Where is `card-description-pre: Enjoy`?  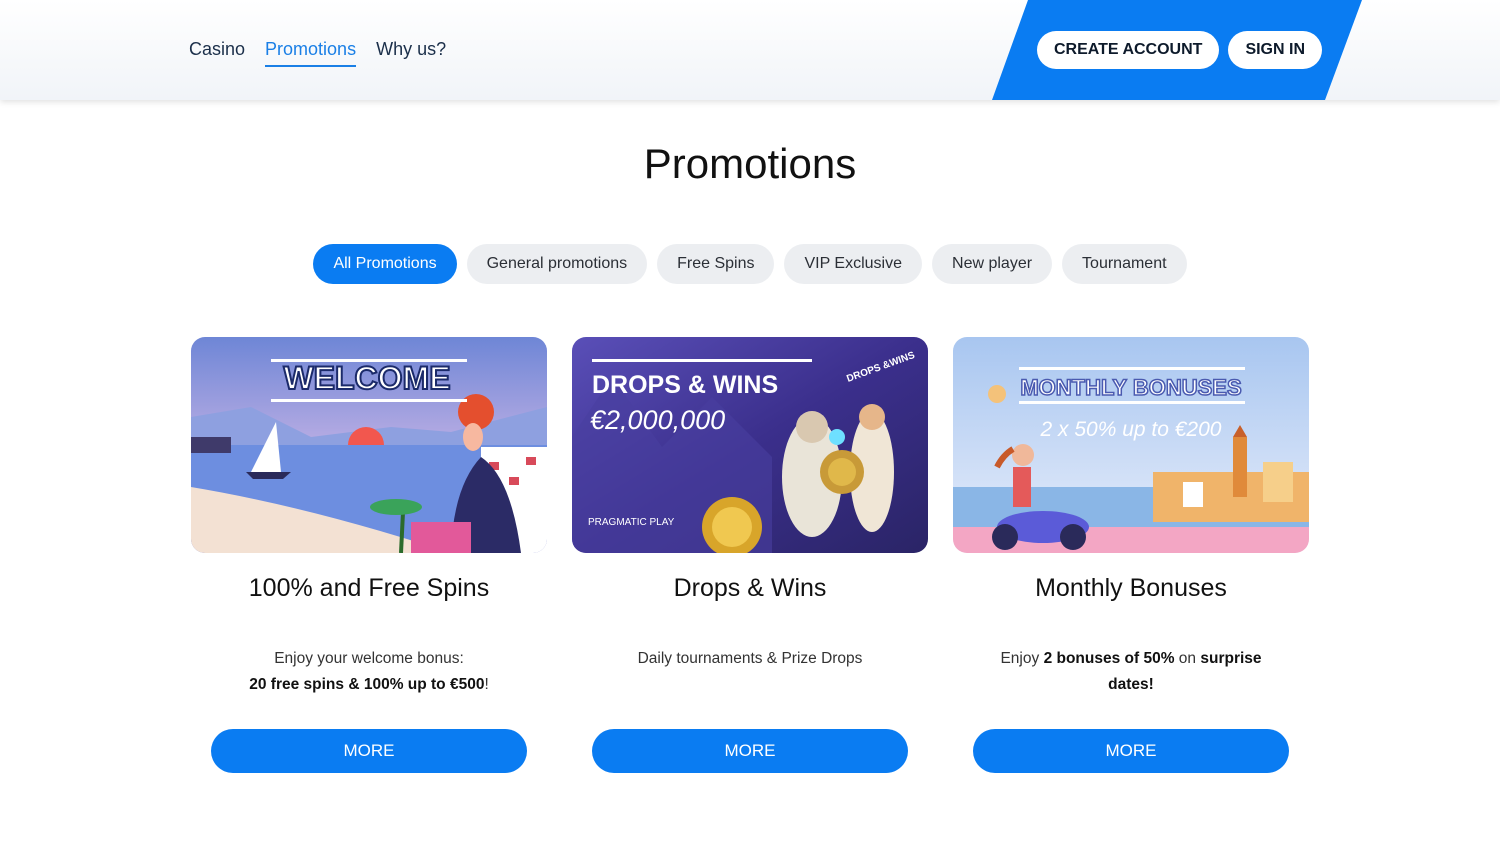 card-description-pre: Enjoy is located at coordinates (1022, 658).